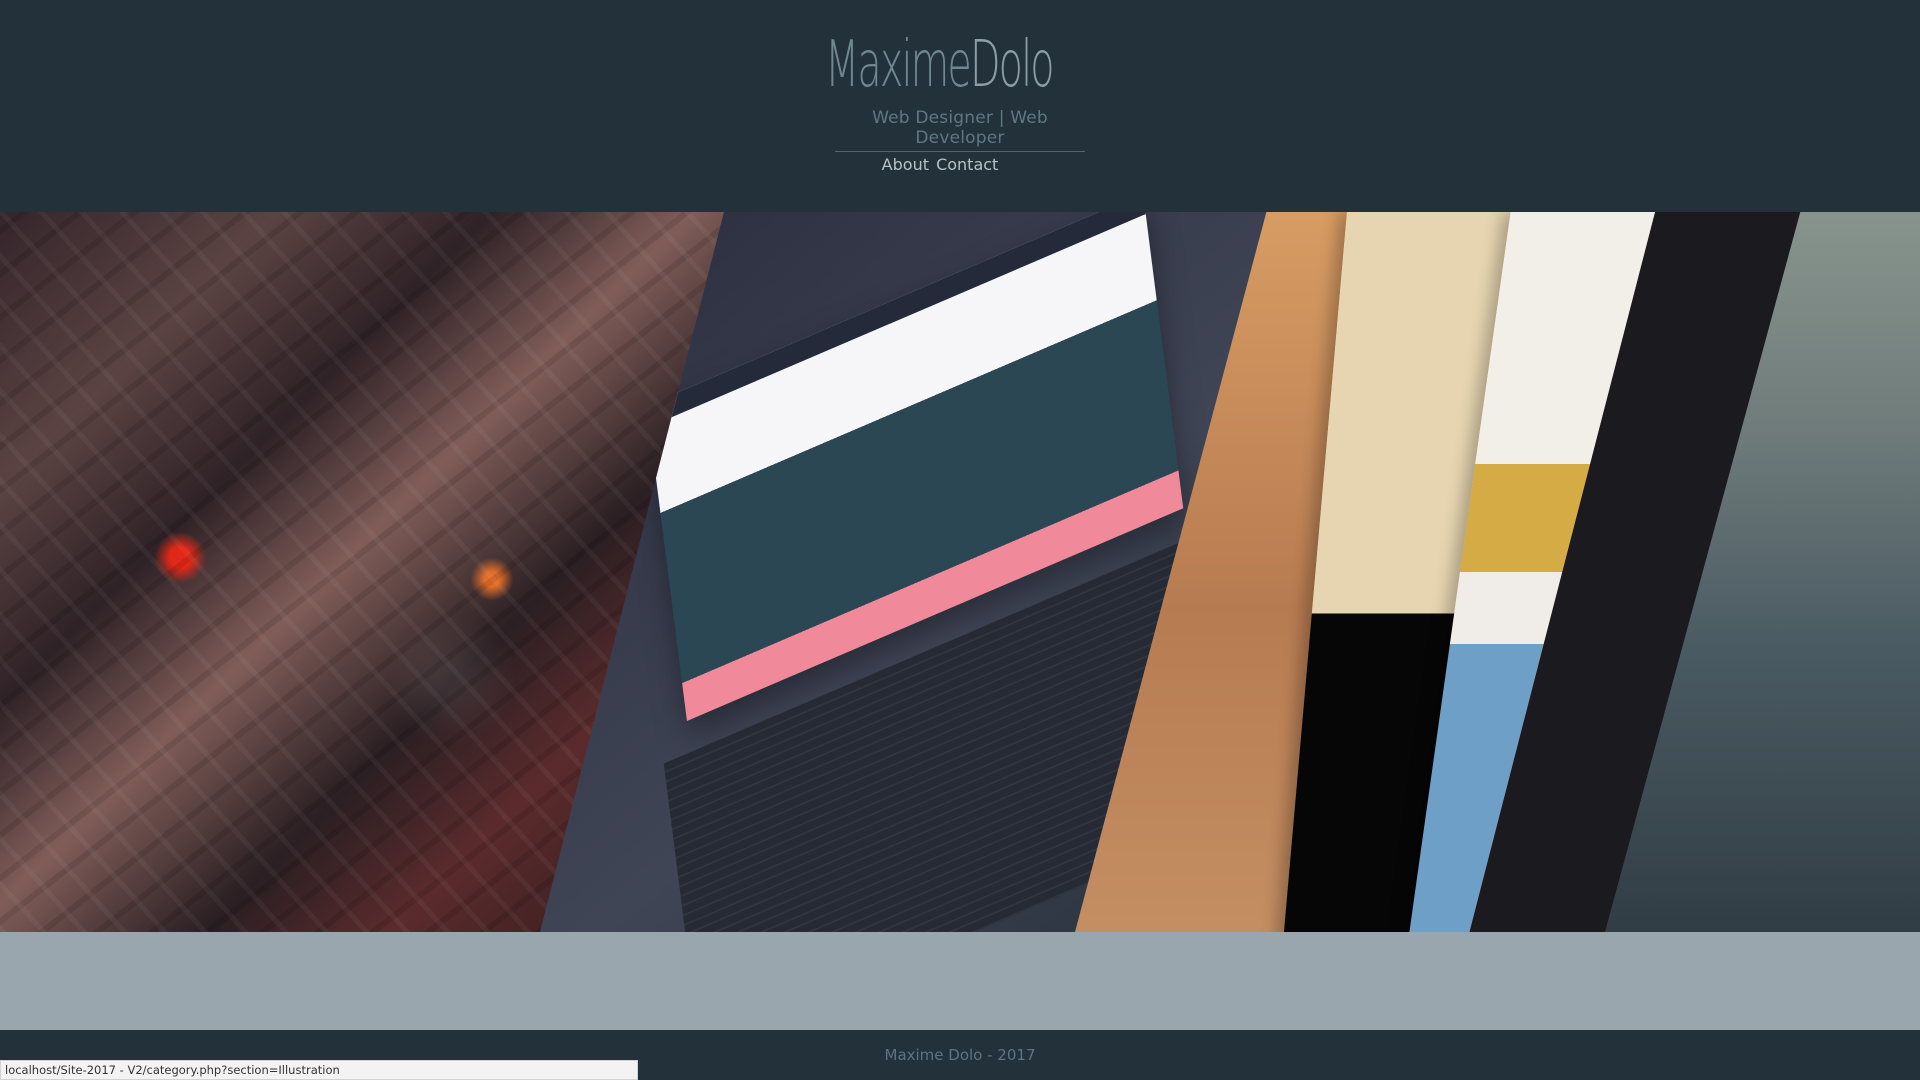  I want to click on gallery-panel-photography, so click(1762, 572).